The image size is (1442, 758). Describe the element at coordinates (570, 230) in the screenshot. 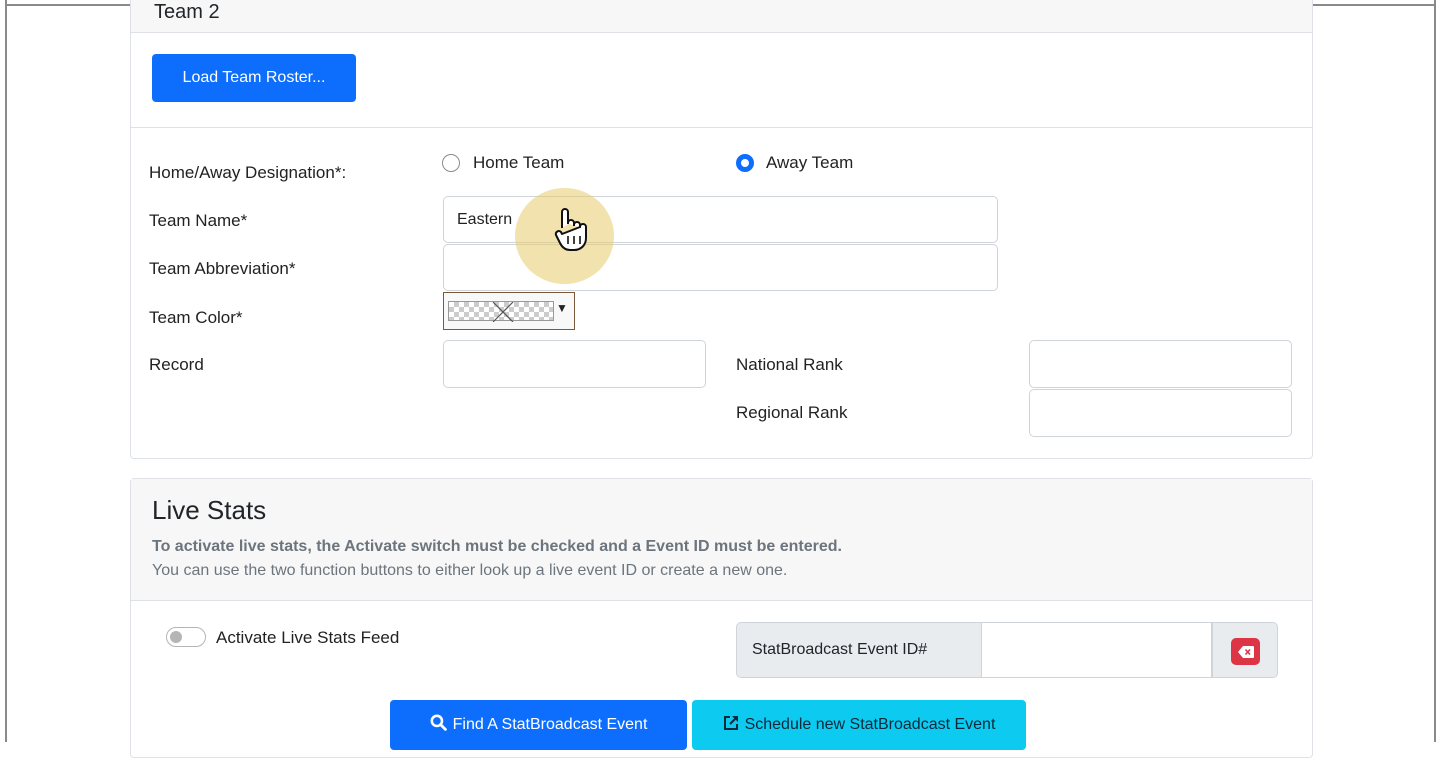

I see `hand-pointer-icon` at that location.